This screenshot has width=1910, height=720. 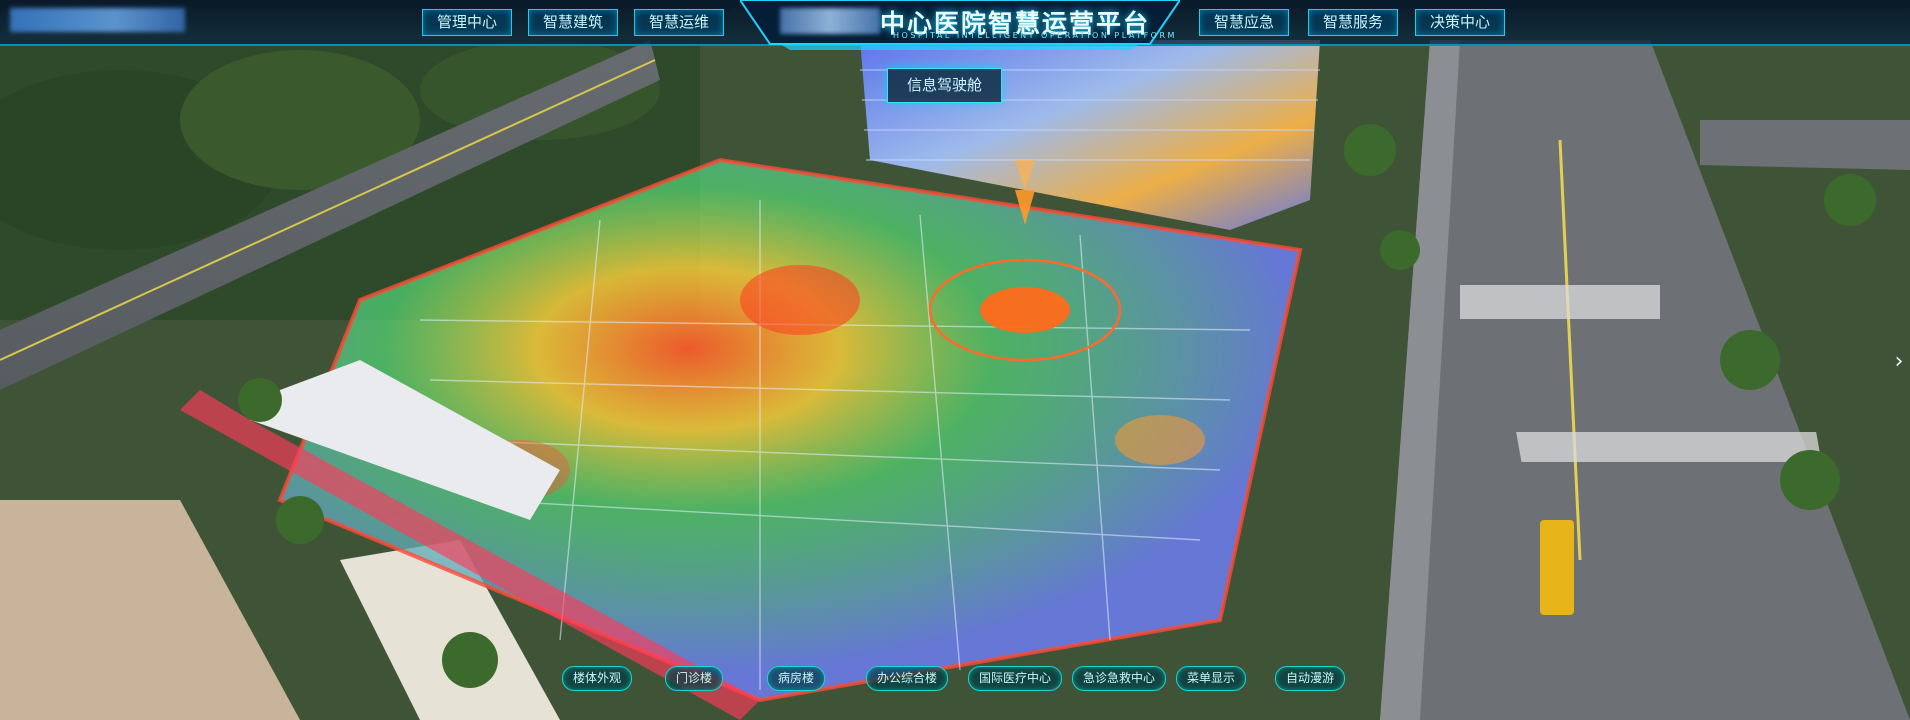 What do you see at coordinates (796, 678) in the screenshot?
I see `bottom-btn-ward: 病房楼` at bounding box center [796, 678].